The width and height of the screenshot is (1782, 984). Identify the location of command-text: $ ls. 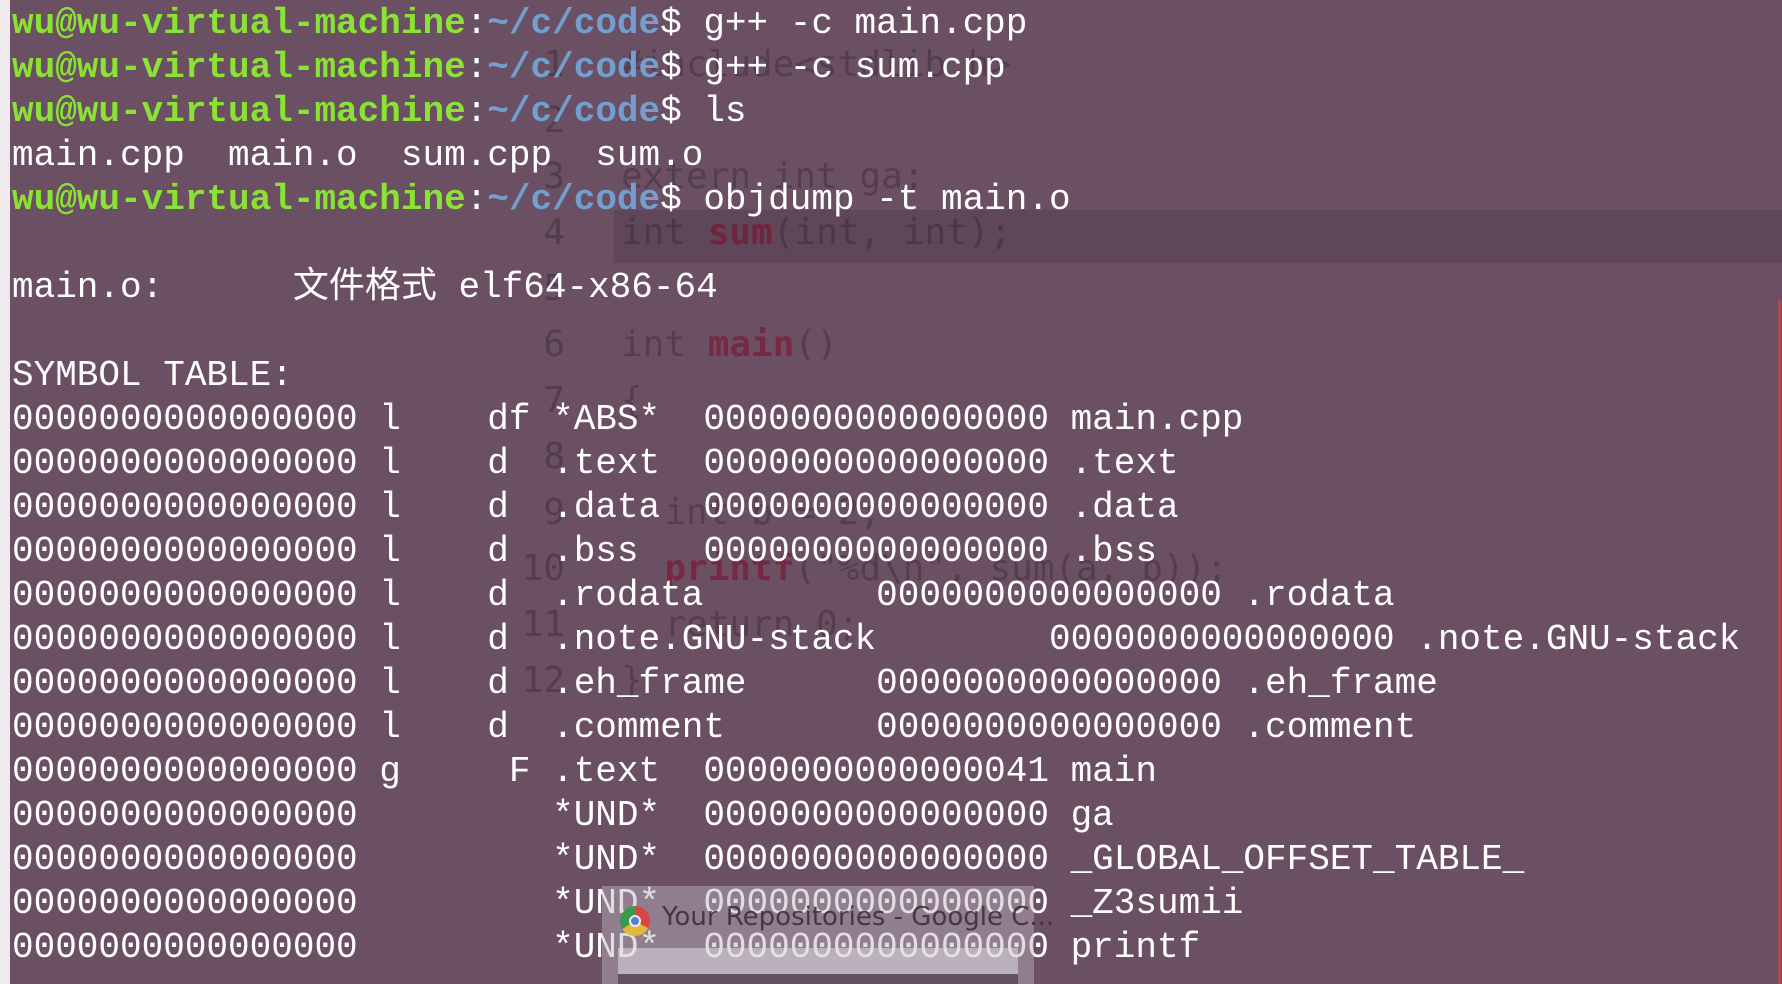
(703, 111).